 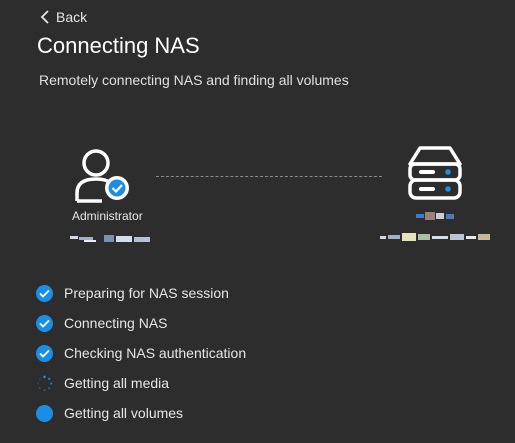 I want to click on pending-circle-icon, so click(x=44, y=413).